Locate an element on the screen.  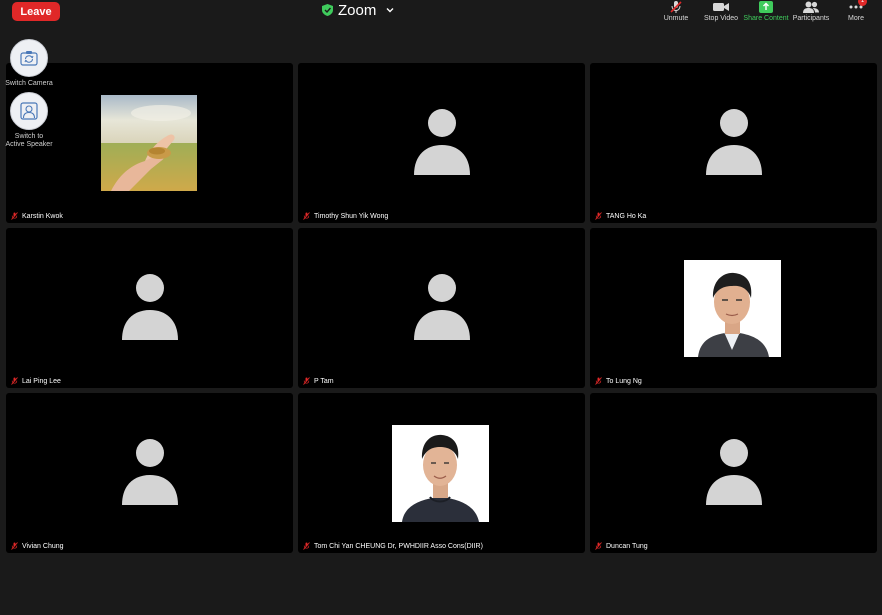
video-tile: P Tam is located at coordinates (441, 308).